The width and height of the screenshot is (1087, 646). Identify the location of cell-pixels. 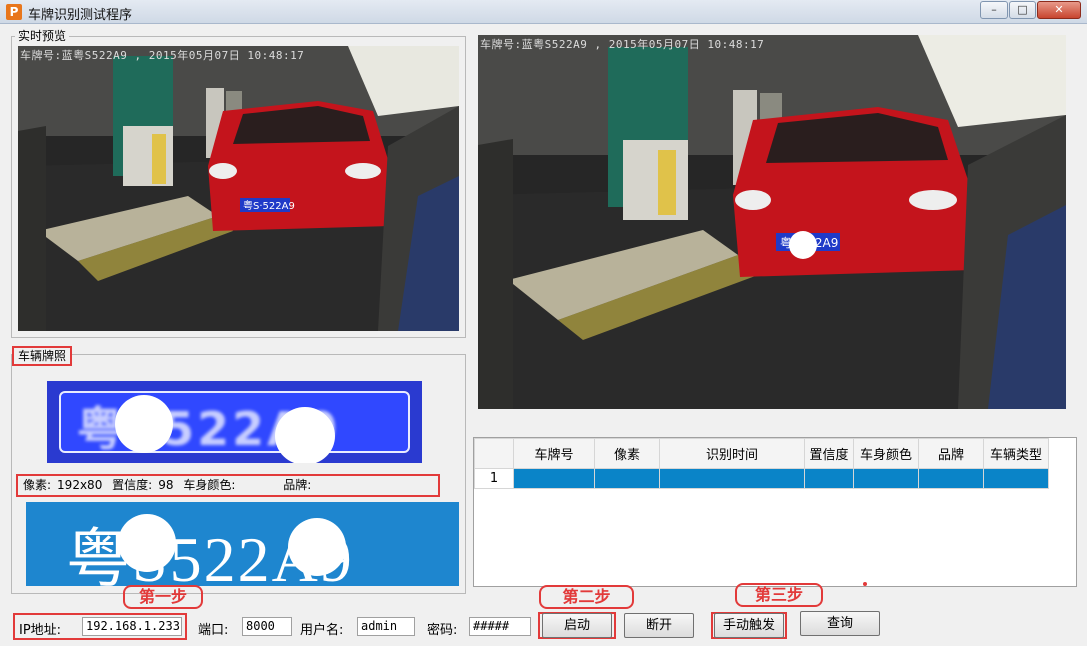
(627, 478).